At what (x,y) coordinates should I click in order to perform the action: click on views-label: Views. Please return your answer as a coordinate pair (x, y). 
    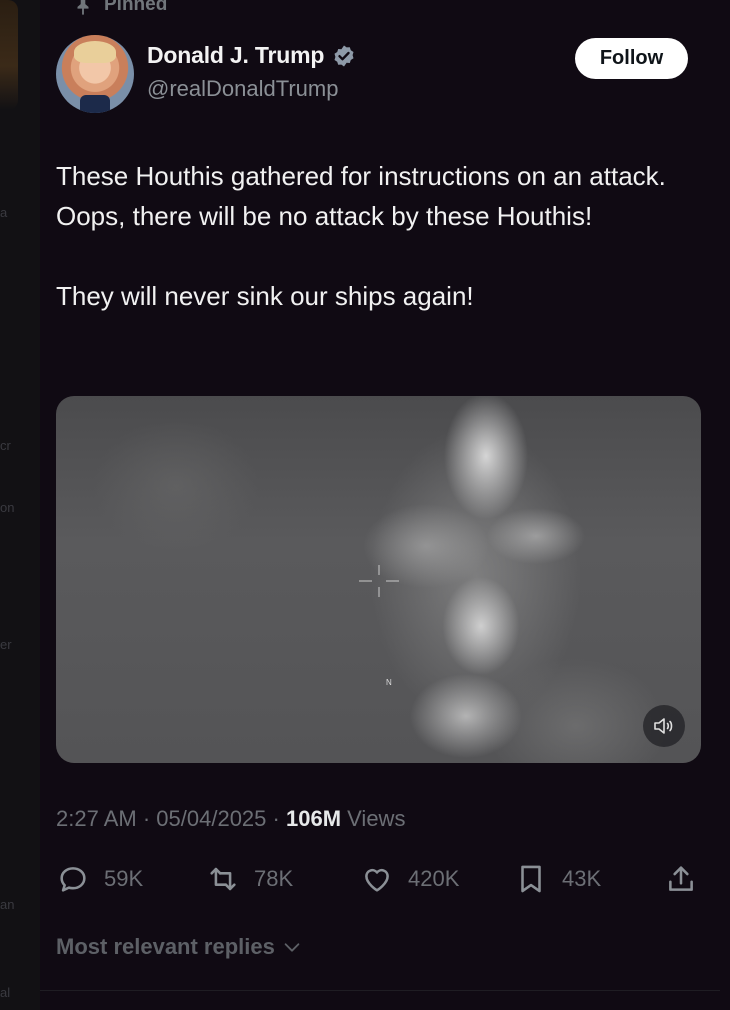
    Looking at the image, I should click on (376, 818).